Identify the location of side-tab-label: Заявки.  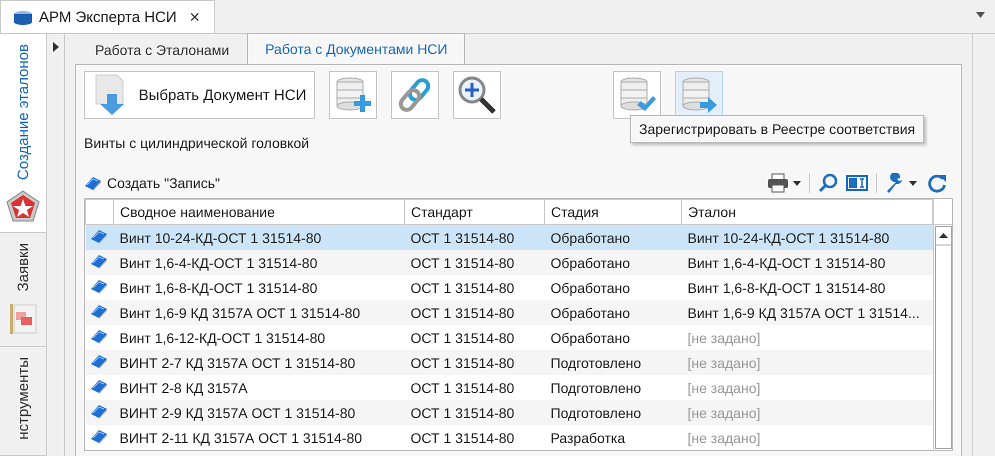
(23, 267).